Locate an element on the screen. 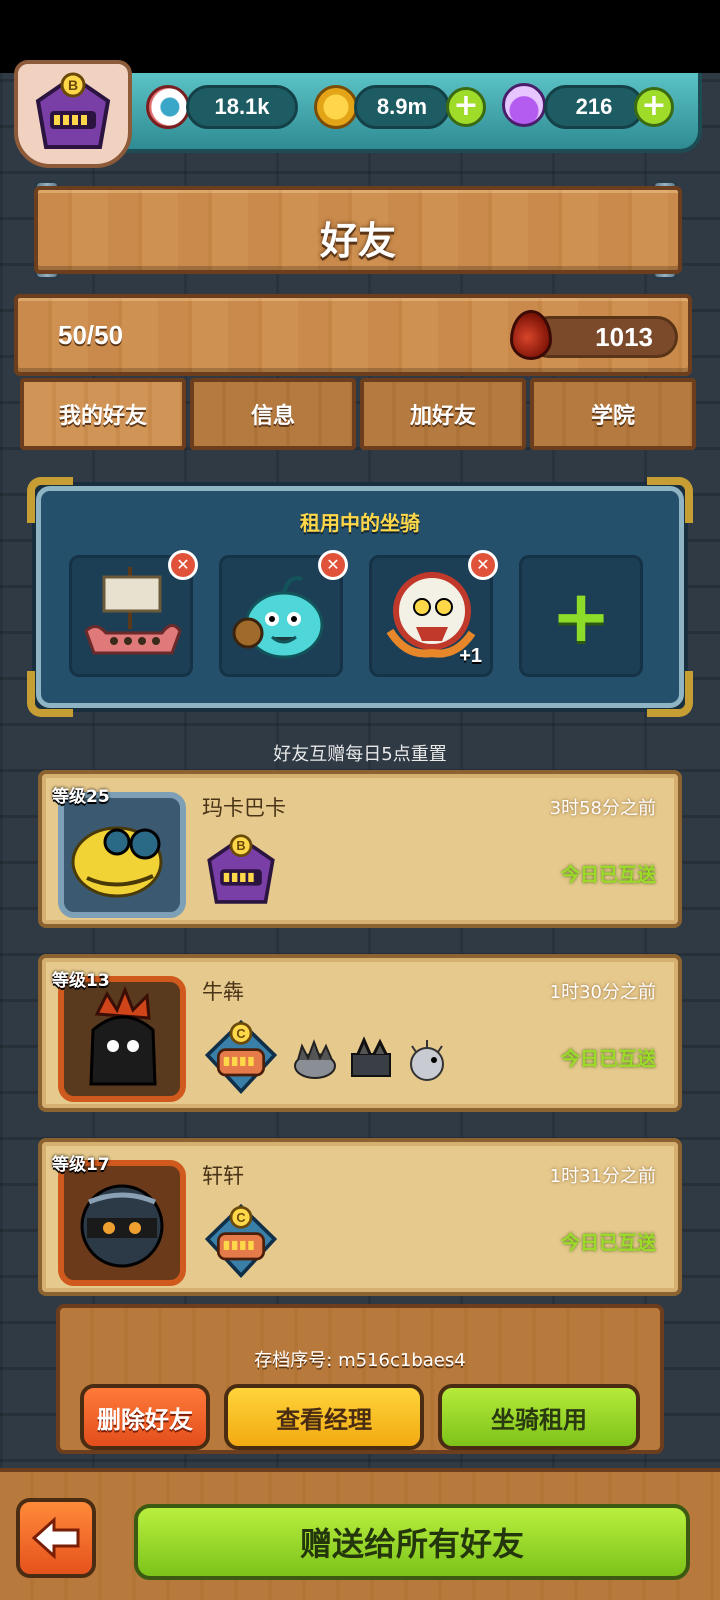  friend-count: 50/50 is located at coordinates (91, 335).